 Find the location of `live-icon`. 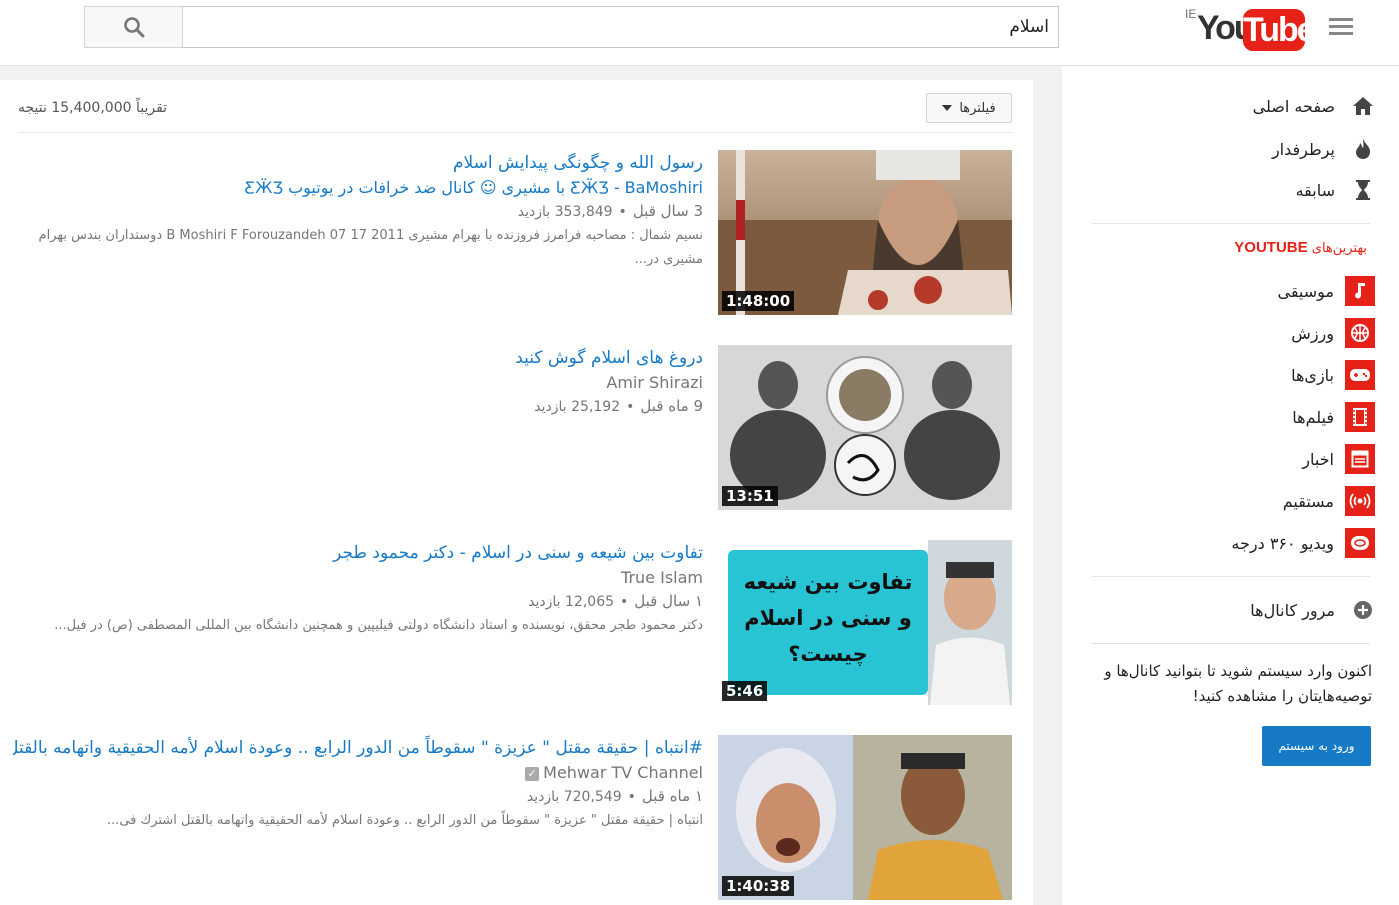

live-icon is located at coordinates (1360, 501).